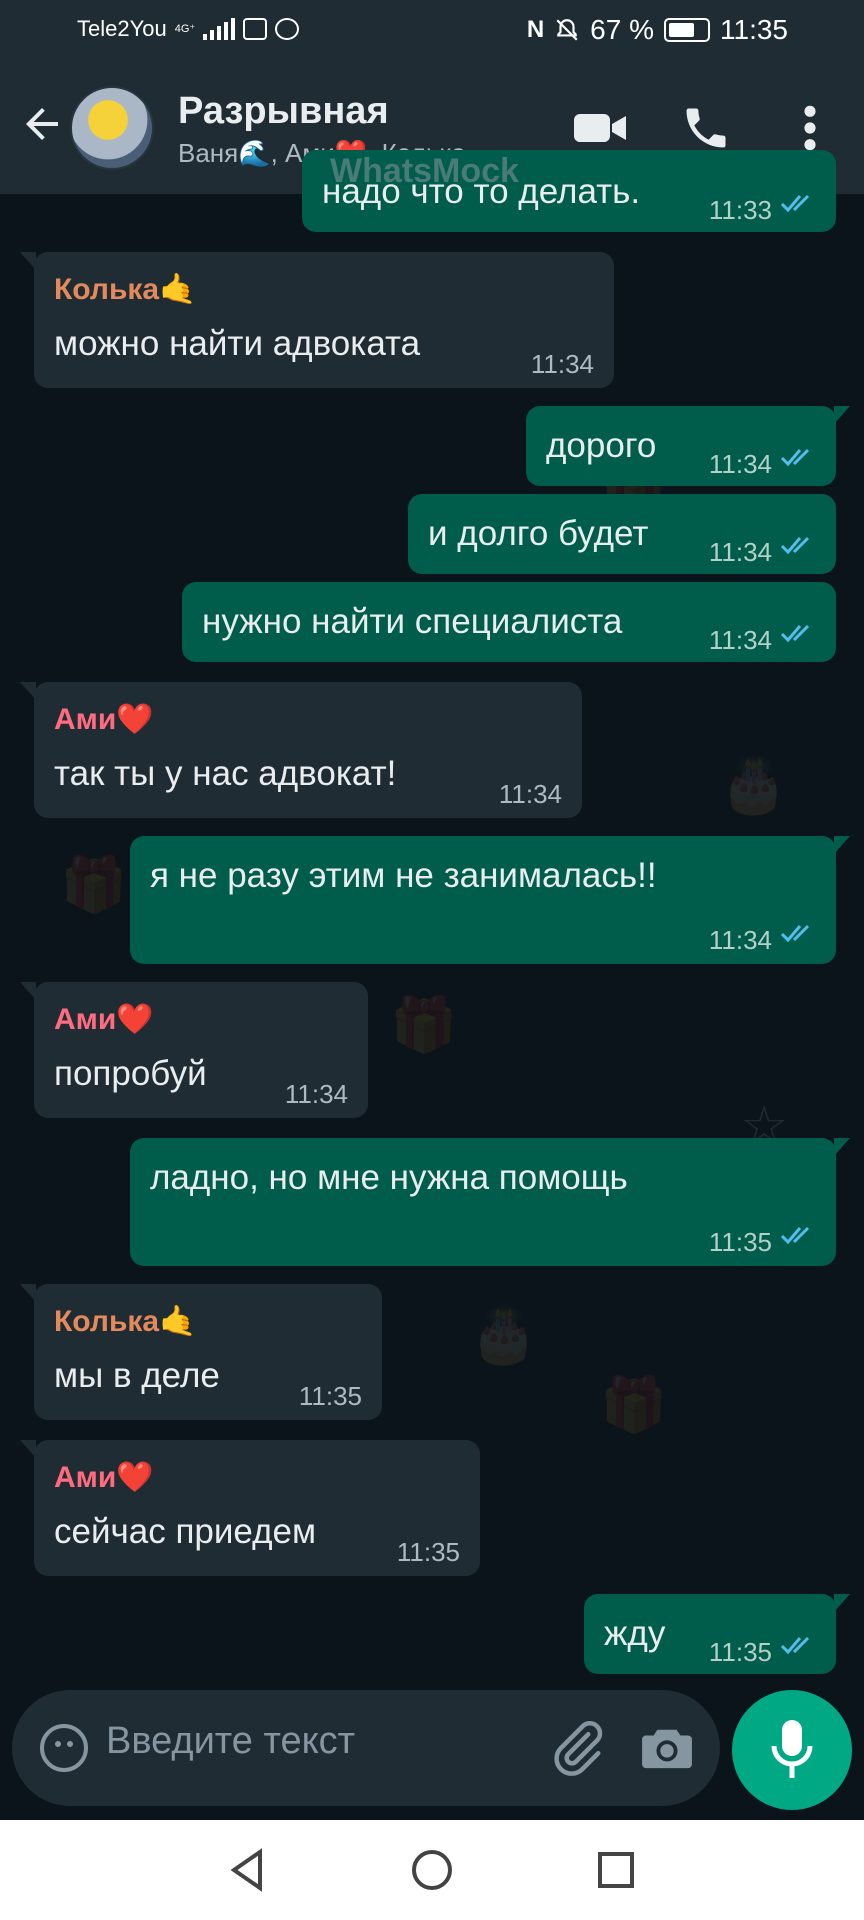 The height and width of the screenshot is (1920, 864). What do you see at coordinates (810, 128) in the screenshot?
I see `more-vert-icon` at bounding box center [810, 128].